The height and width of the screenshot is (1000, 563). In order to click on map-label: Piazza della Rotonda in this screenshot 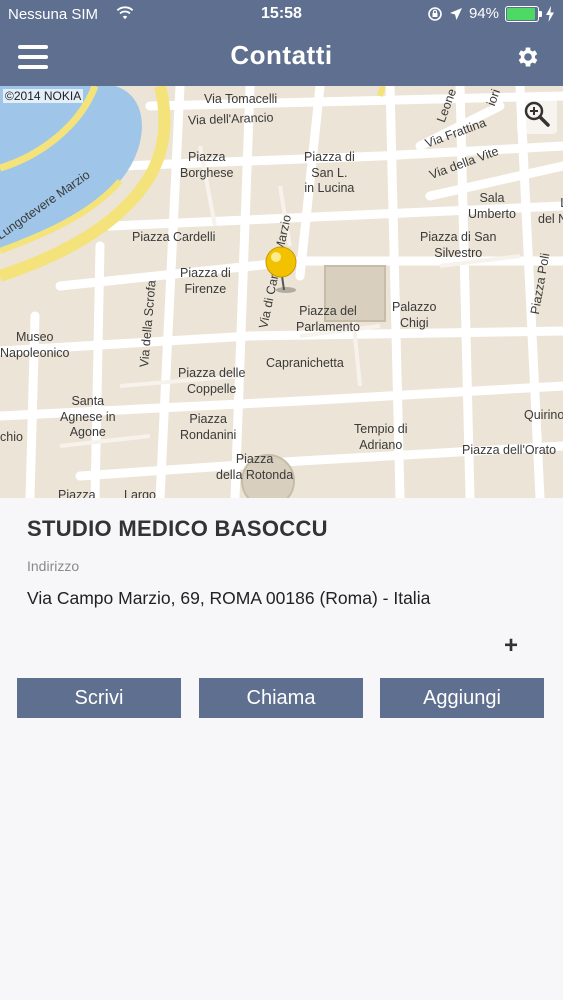, I will do `click(255, 467)`.